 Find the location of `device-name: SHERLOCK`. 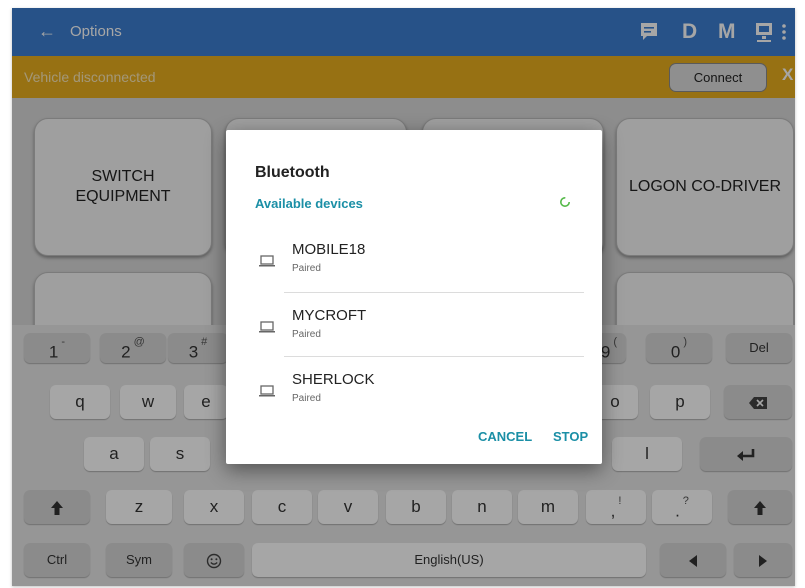

device-name: SHERLOCK is located at coordinates (333, 379).